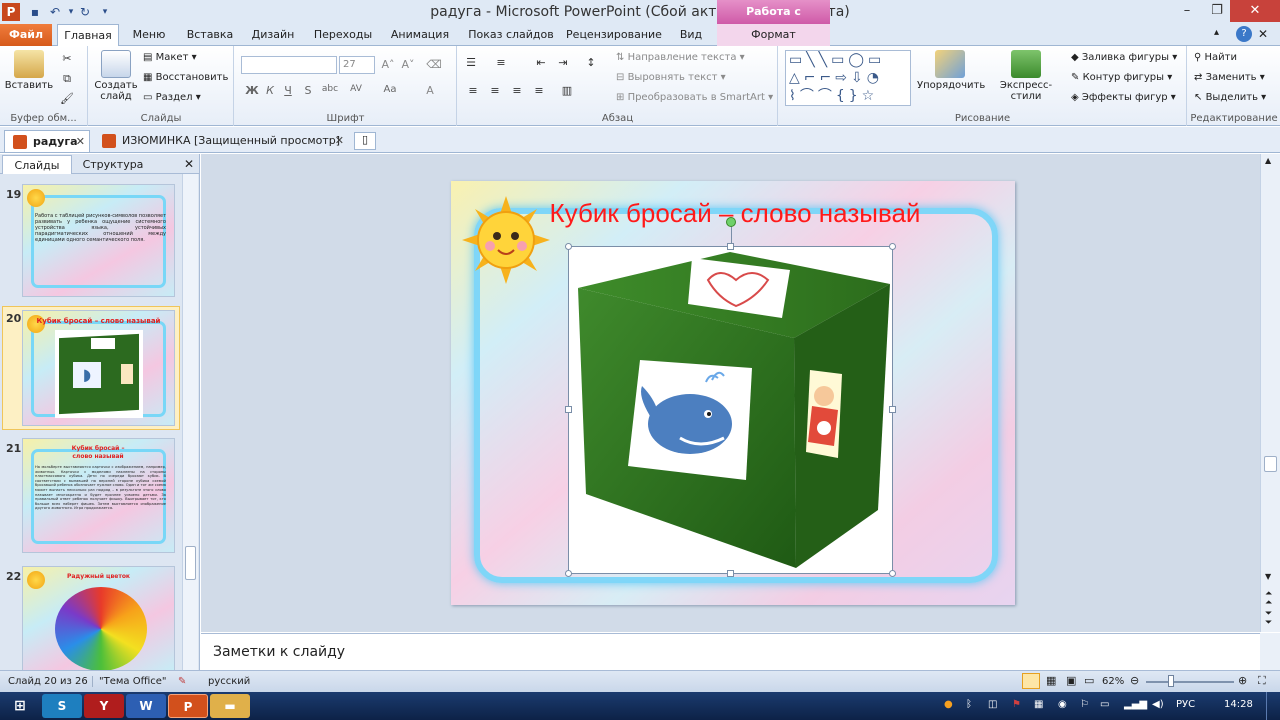  Describe the element at coordinates (471, 62) in the screenshot. I see `bullets-icon: ☰` at that location.